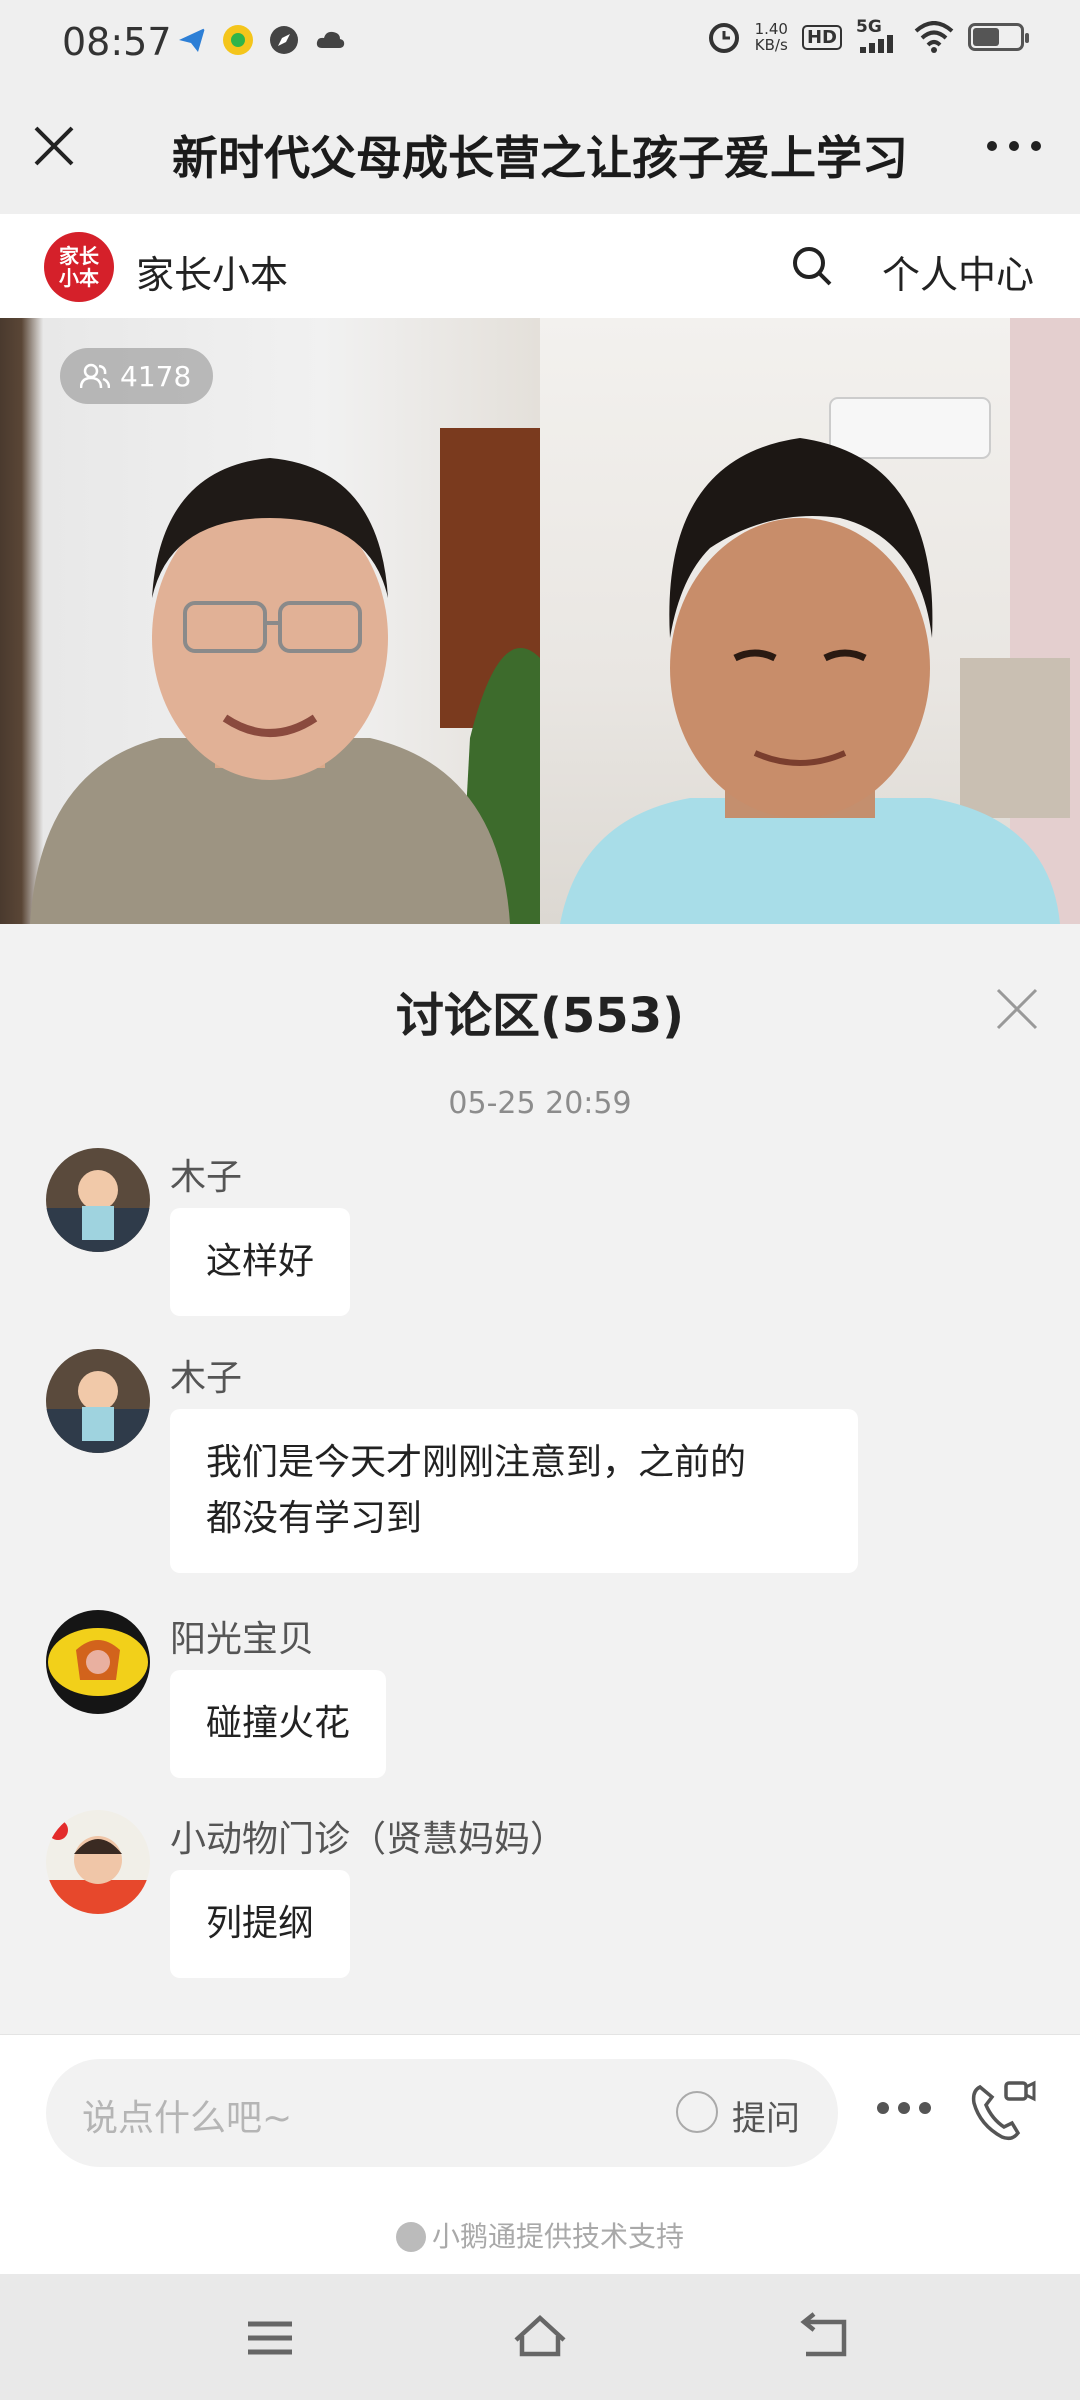 The width and height of the screenshot is (1080, 2400). I want to click on title-bar: 新时代父母成长营之让孩子爱上学习, so click(540, 149).